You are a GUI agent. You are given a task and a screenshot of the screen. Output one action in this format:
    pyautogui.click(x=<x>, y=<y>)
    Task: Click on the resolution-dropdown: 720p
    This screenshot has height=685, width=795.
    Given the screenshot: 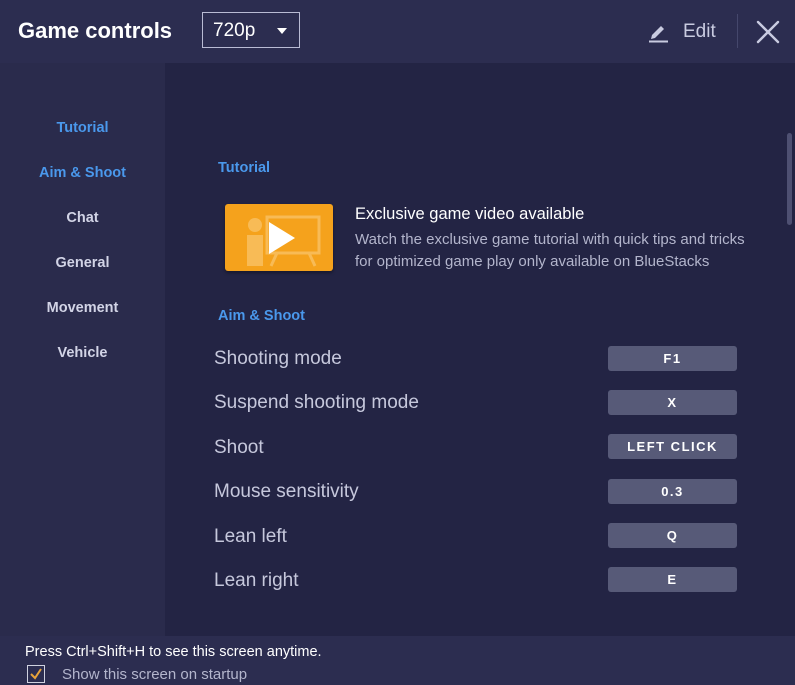 What is the action you would take?
    pyautogui.click(x=251, y=30)
    